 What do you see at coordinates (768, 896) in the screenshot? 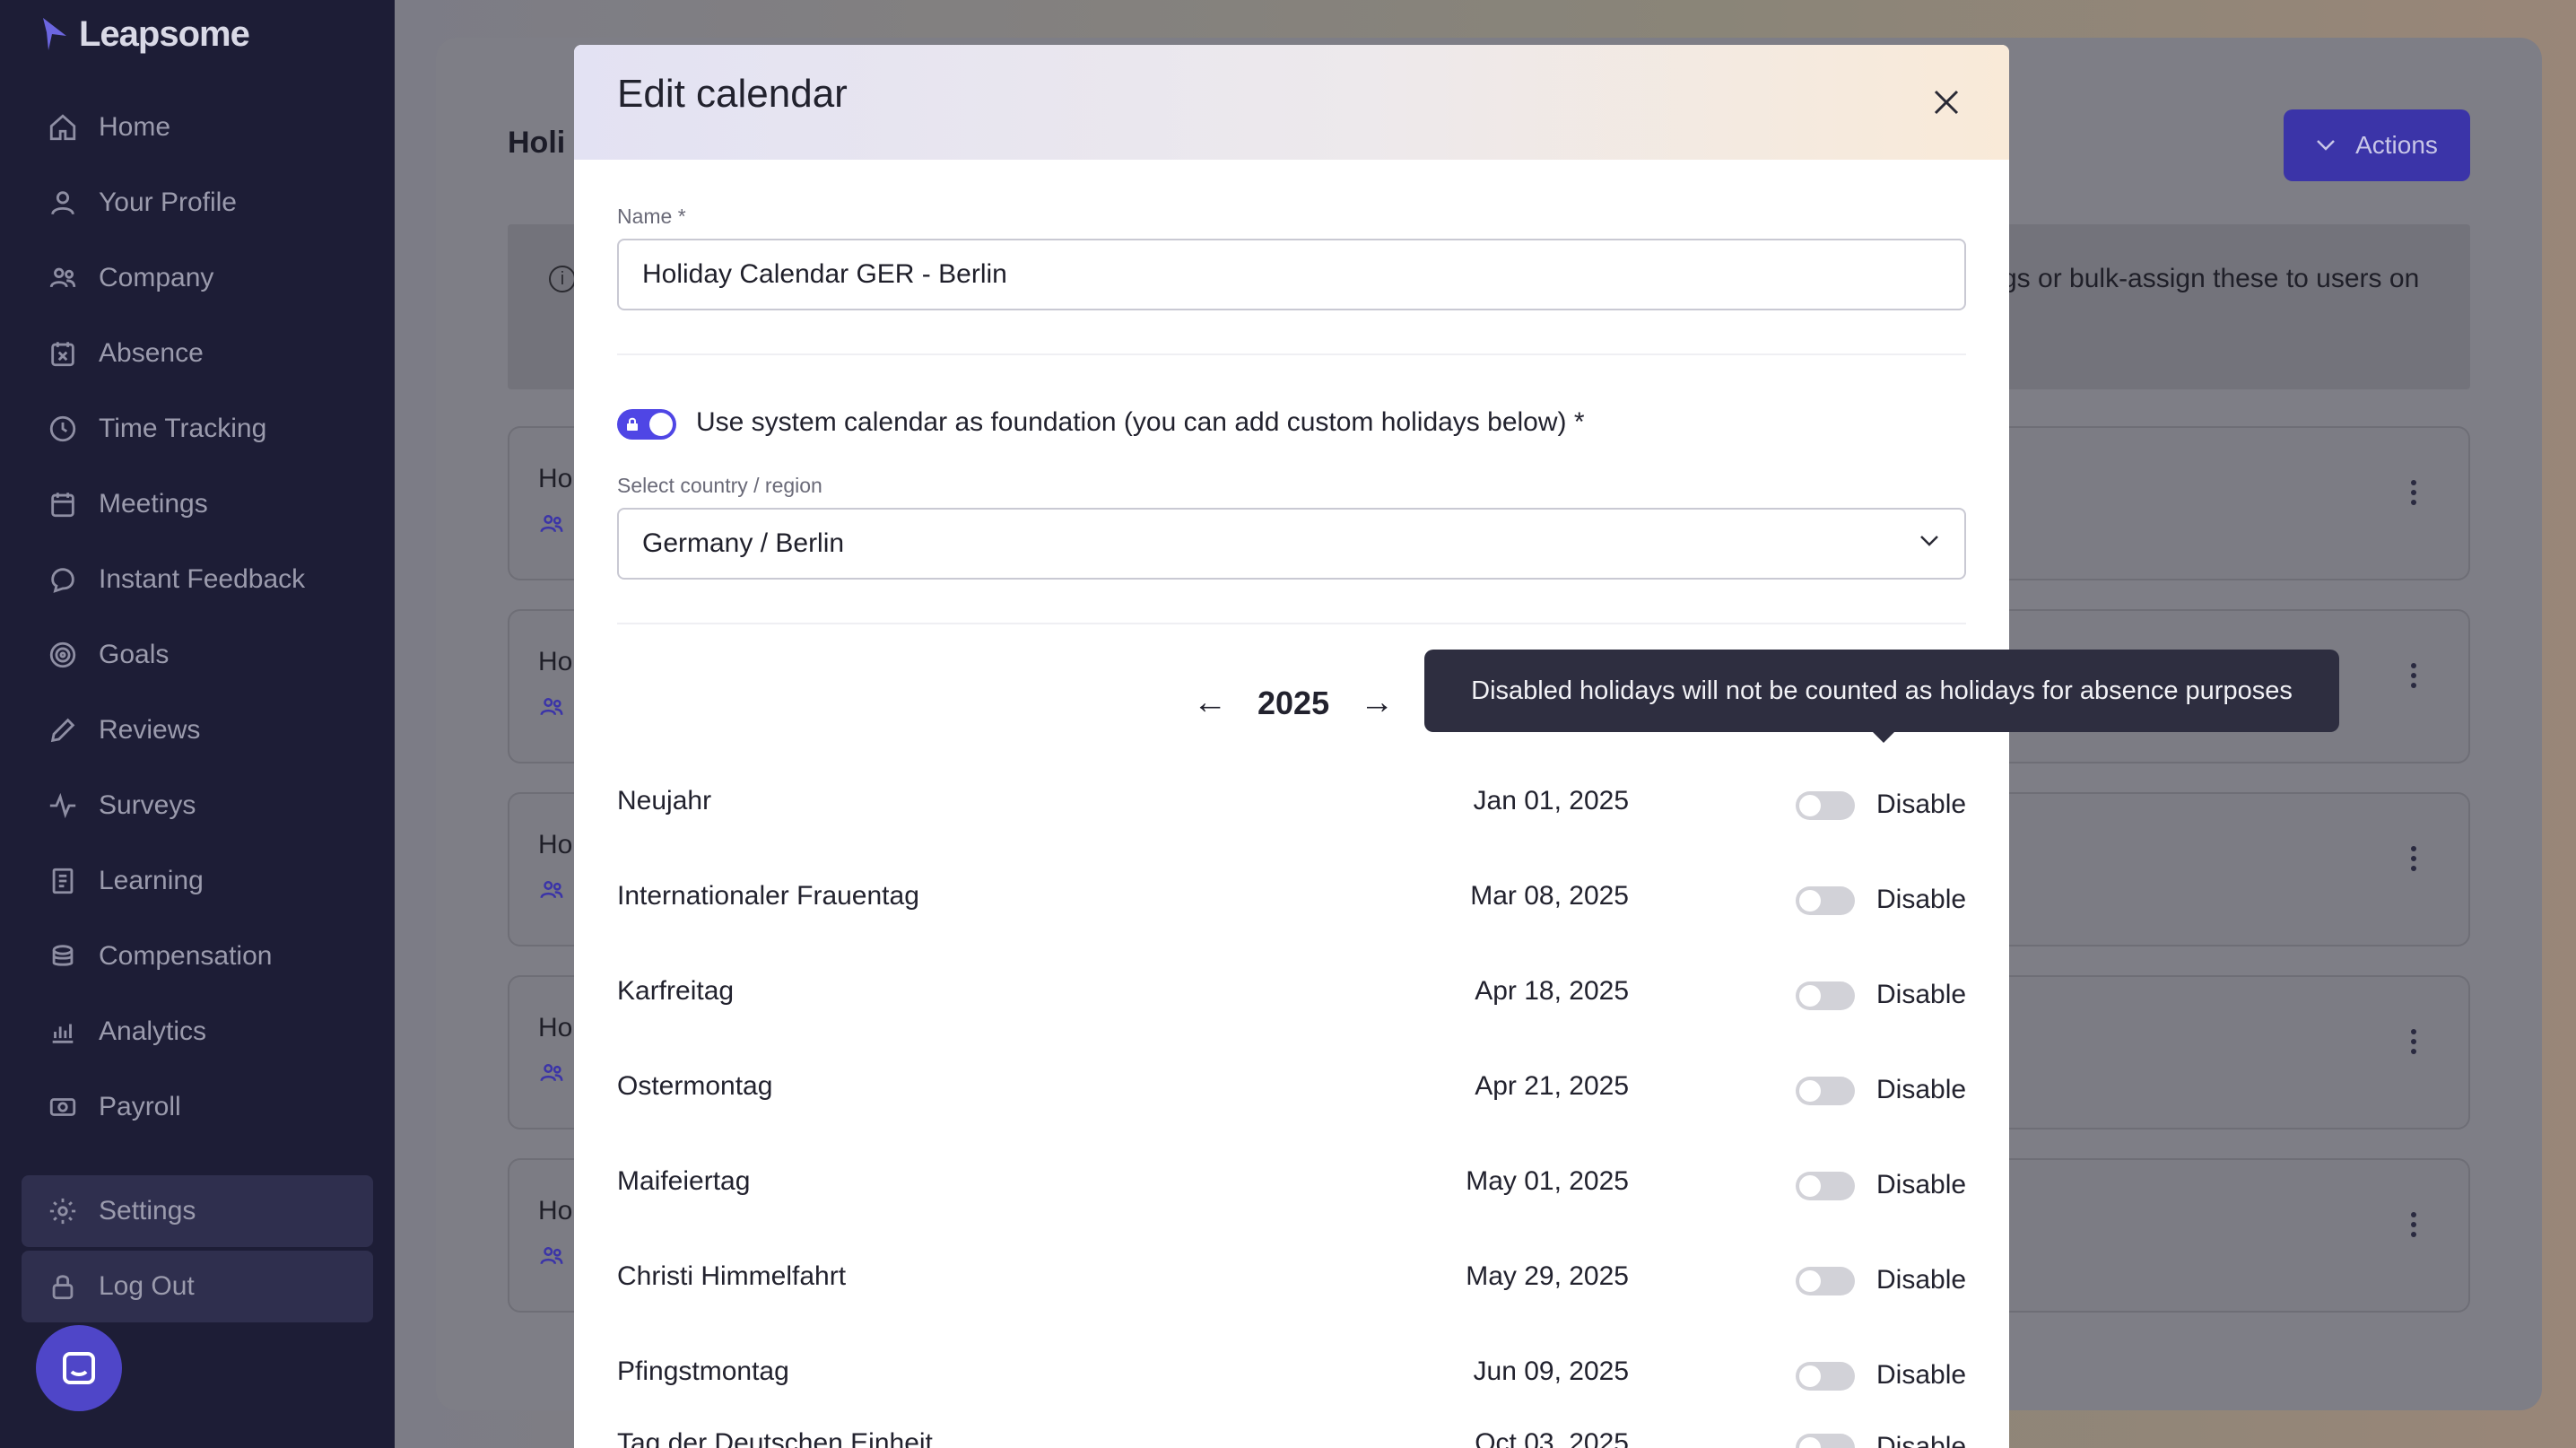
I see `holiday-name: Internationaler Frauentag` at bounding box center [768, 896].